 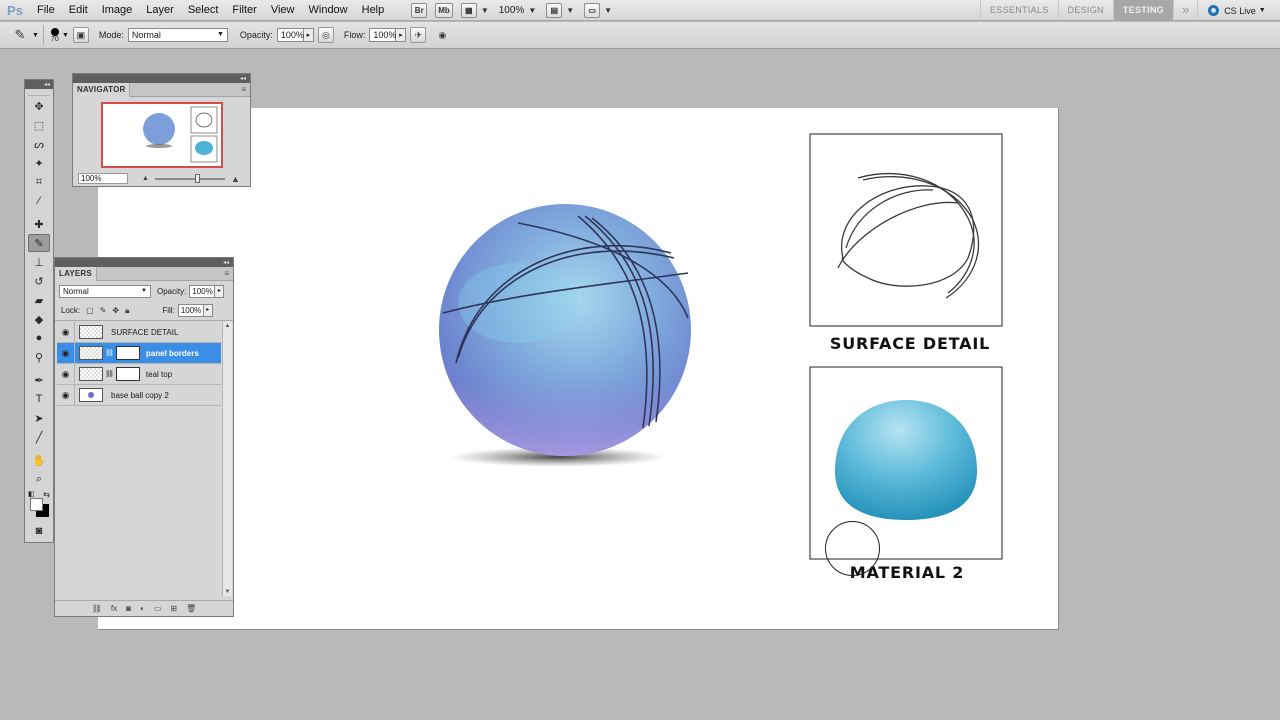 What do you see at coordinates (78, 10) in the screenshot?
I see `menu-edit: Edit` at bounding box center [78, 10].